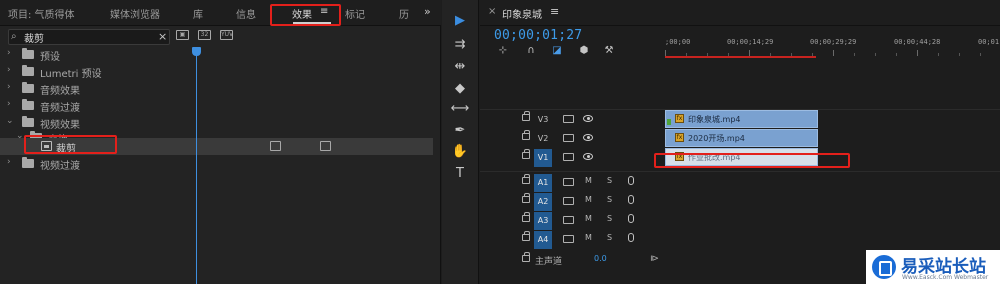 This screenshot has height=284, width=1000. Describe the element at coordinates (196, 51) in the screenshot. I see `playhead-handle` at that location.